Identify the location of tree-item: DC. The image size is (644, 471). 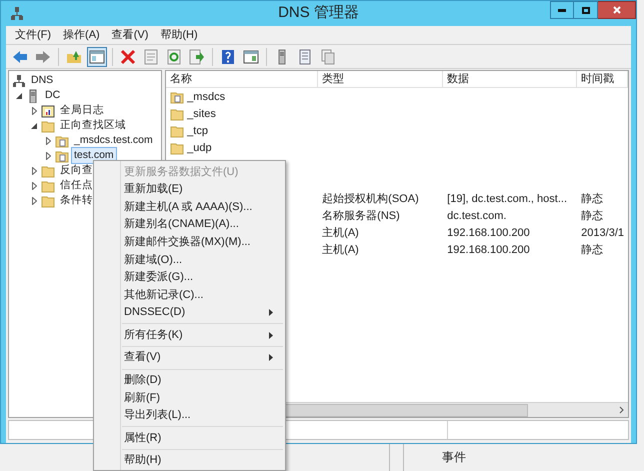
(53, 95).